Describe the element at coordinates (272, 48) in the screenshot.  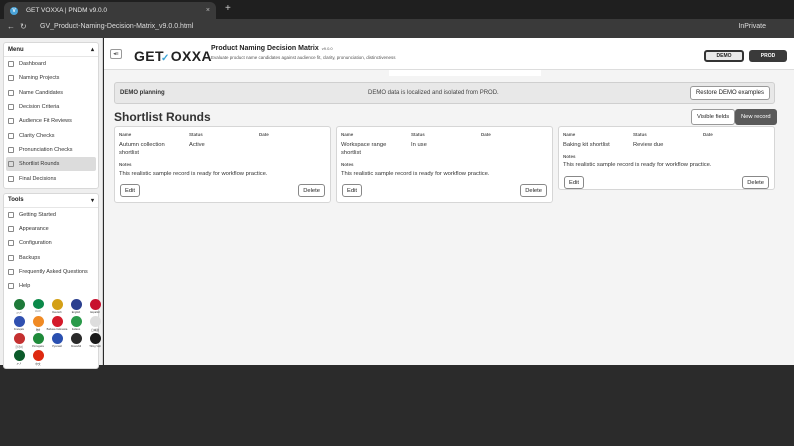
I see `app-title: Product Naming Decision Matrix v9.0.0` at that location.